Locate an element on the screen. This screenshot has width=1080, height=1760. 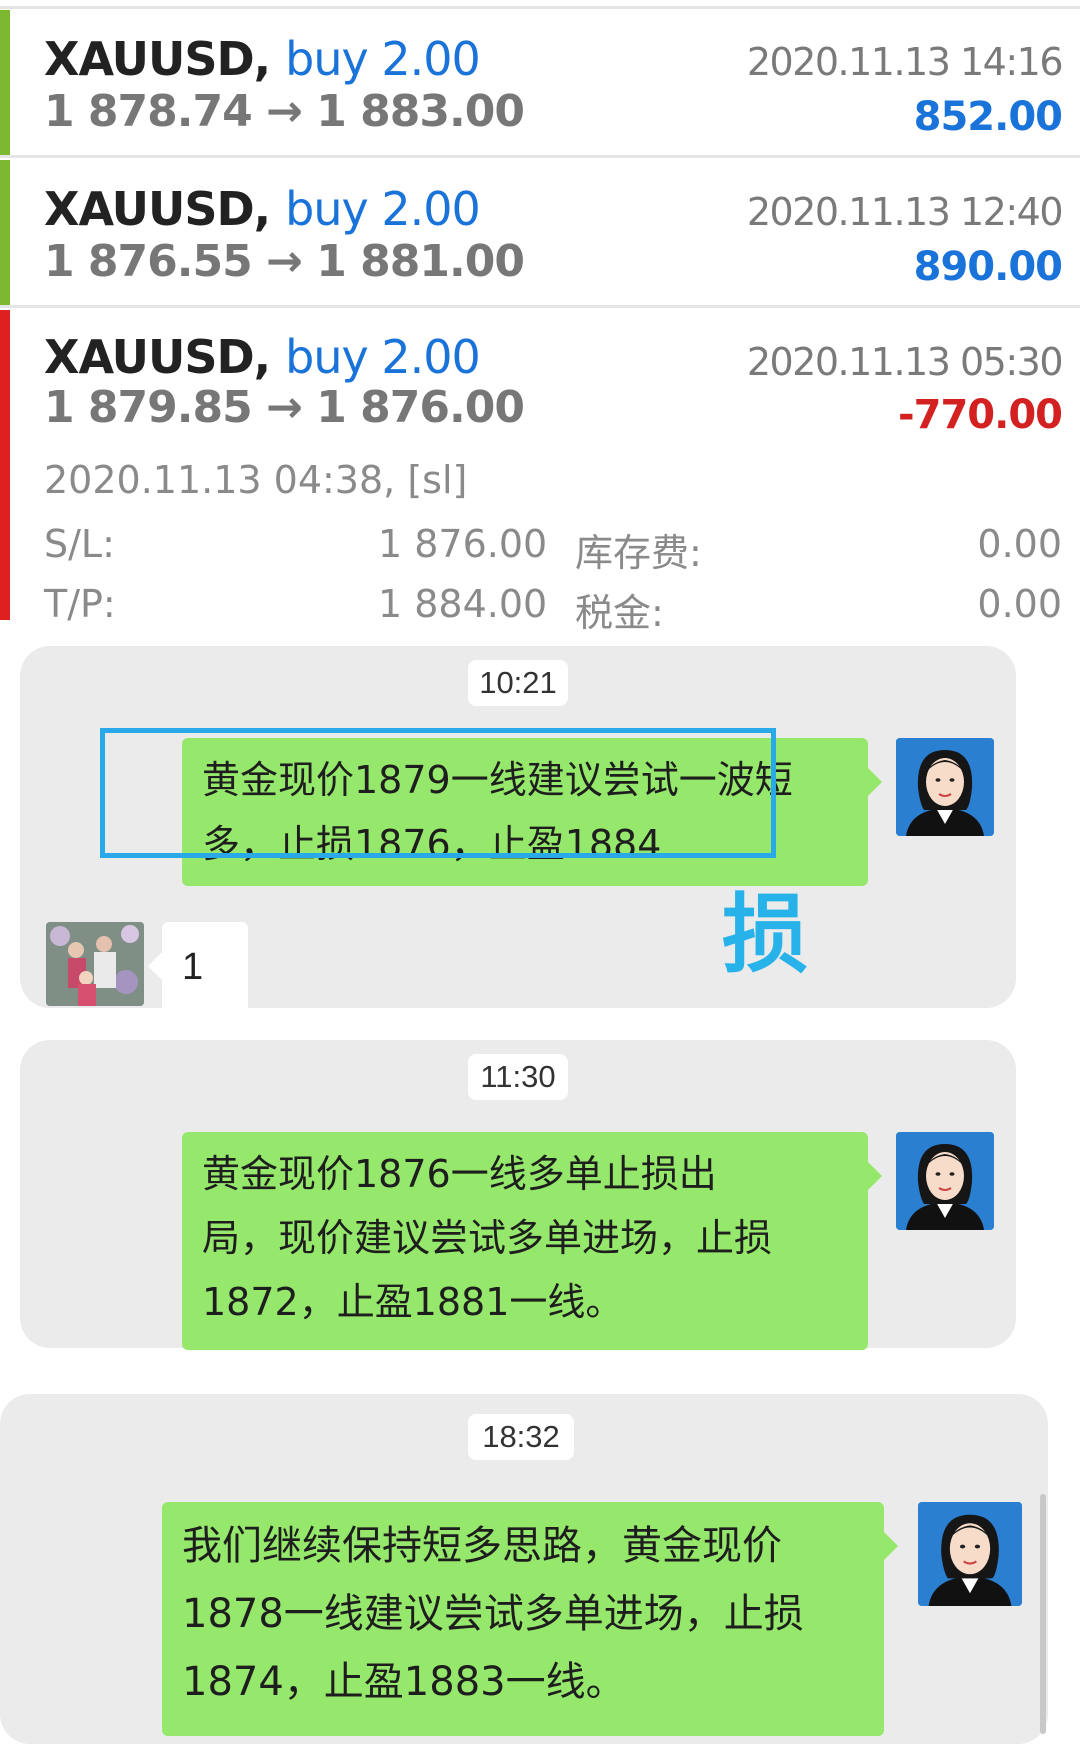
trade-close-time: 2020.11.13 14:16 is located at coordinates (905, 62).